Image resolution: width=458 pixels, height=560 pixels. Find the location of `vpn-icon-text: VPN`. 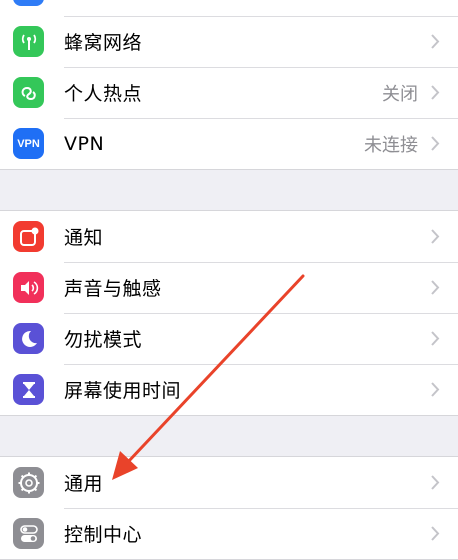

vpn-icon-text: VPN is located at coordinates (28, 143).